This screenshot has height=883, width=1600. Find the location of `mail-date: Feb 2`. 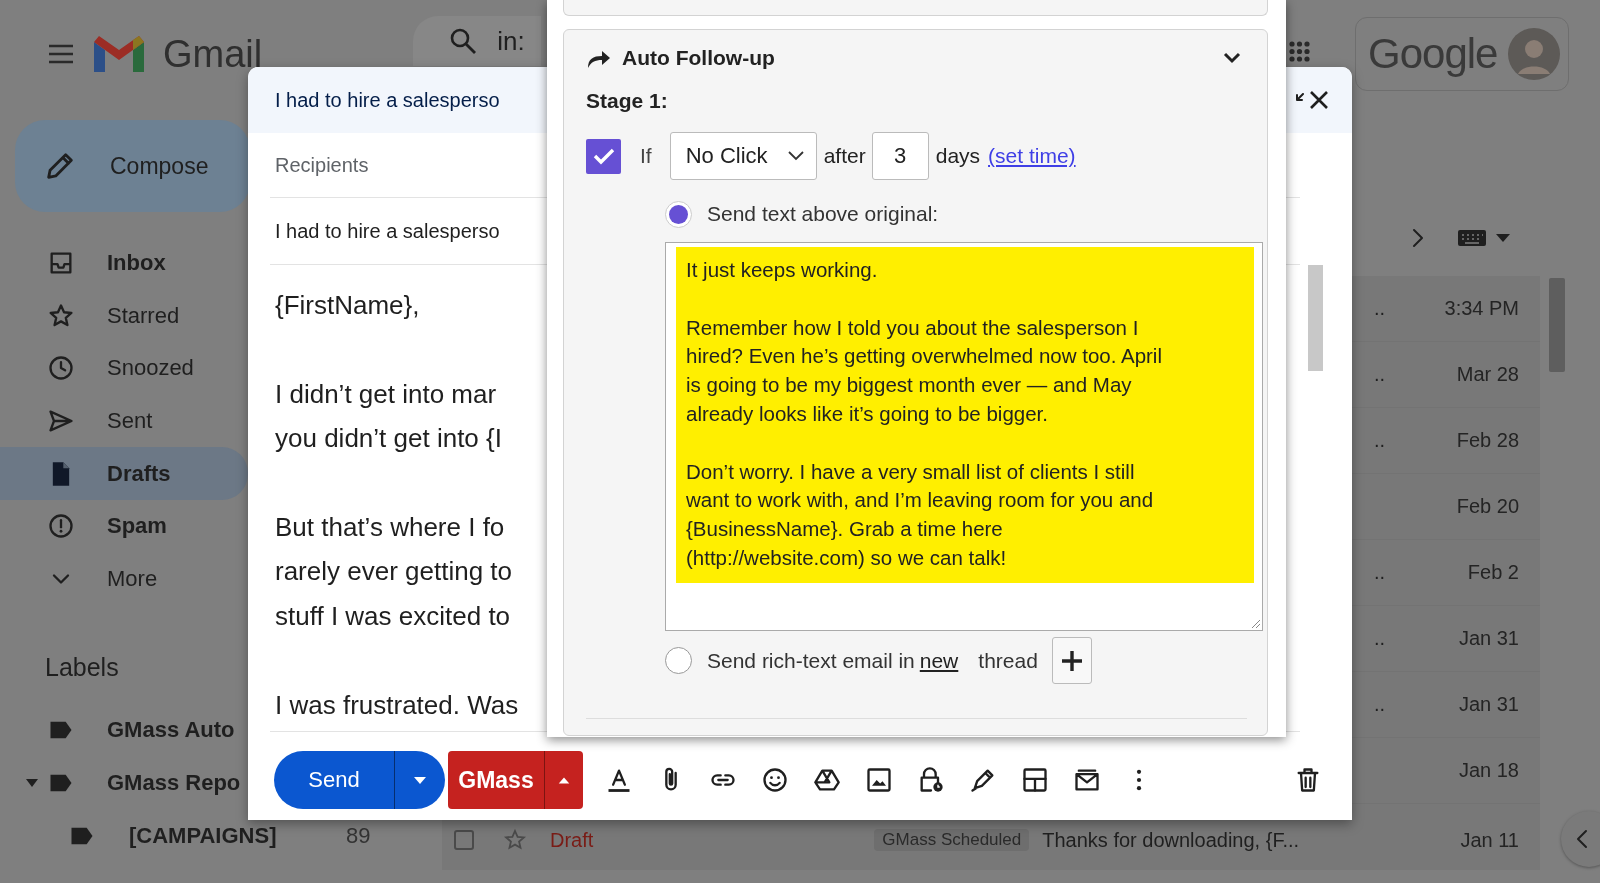

mail-date: Feb 2 is located at coordinates (1493, 572).